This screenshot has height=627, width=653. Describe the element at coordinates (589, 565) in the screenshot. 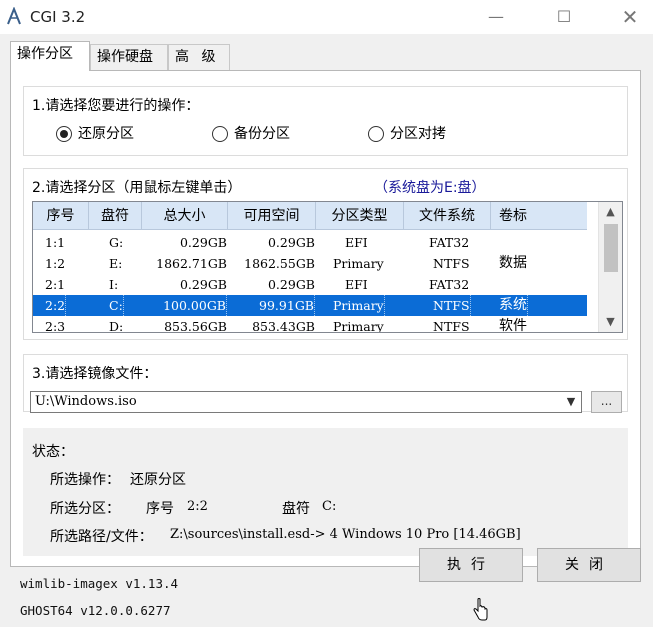

I see `close-button: 关闭` at that location.